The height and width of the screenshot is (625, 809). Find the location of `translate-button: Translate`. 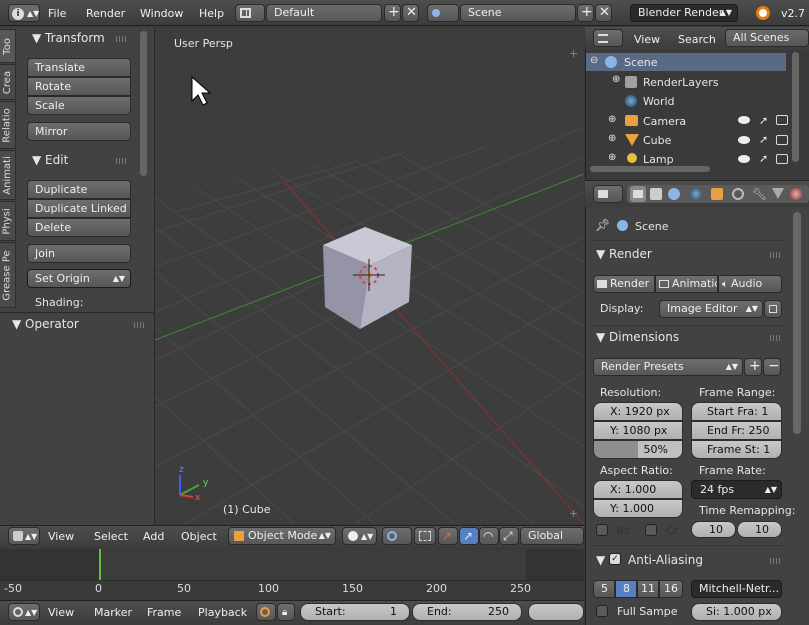

translate-button: Translate is located at coordinates (79, 67).